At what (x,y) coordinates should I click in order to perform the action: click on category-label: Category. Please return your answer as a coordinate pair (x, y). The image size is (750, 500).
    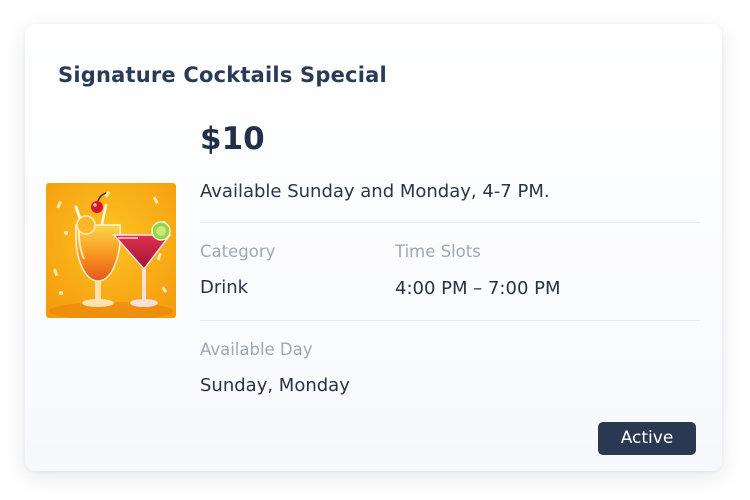
    Looking at the image, I should click on (238, 251).